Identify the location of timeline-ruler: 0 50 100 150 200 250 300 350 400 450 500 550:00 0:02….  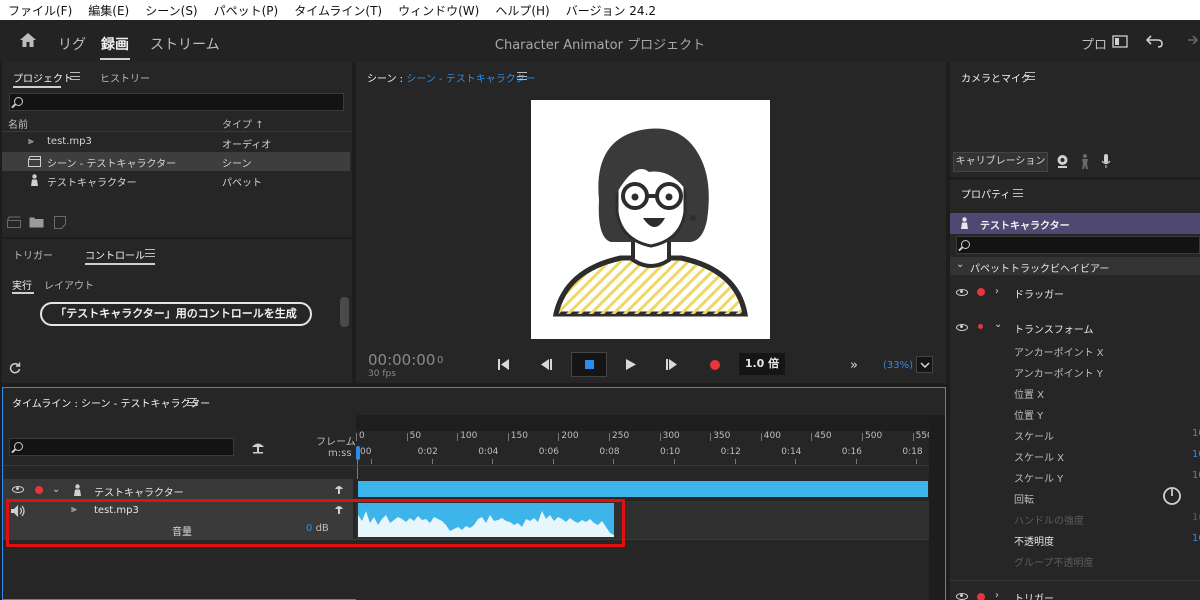
(644, 448).